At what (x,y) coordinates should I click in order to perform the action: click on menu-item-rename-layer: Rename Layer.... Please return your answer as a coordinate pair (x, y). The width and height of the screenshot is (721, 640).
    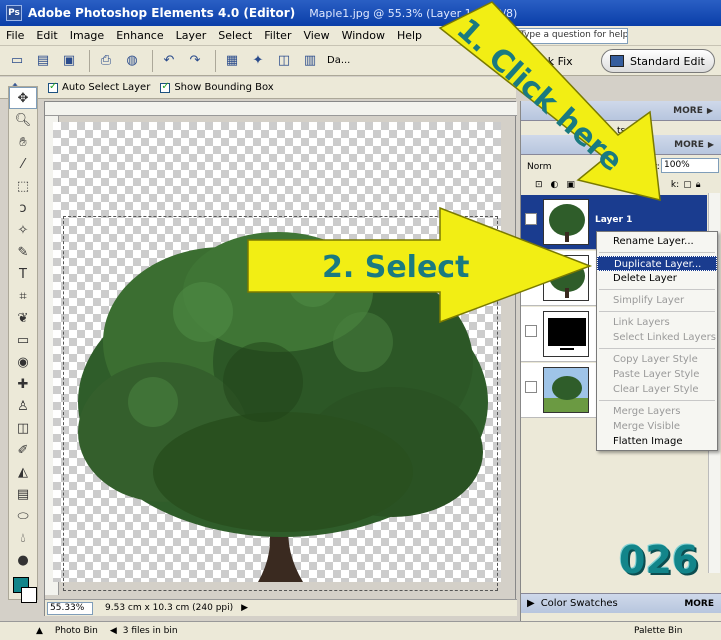
    Looking at the image, I should click on (657, 241).